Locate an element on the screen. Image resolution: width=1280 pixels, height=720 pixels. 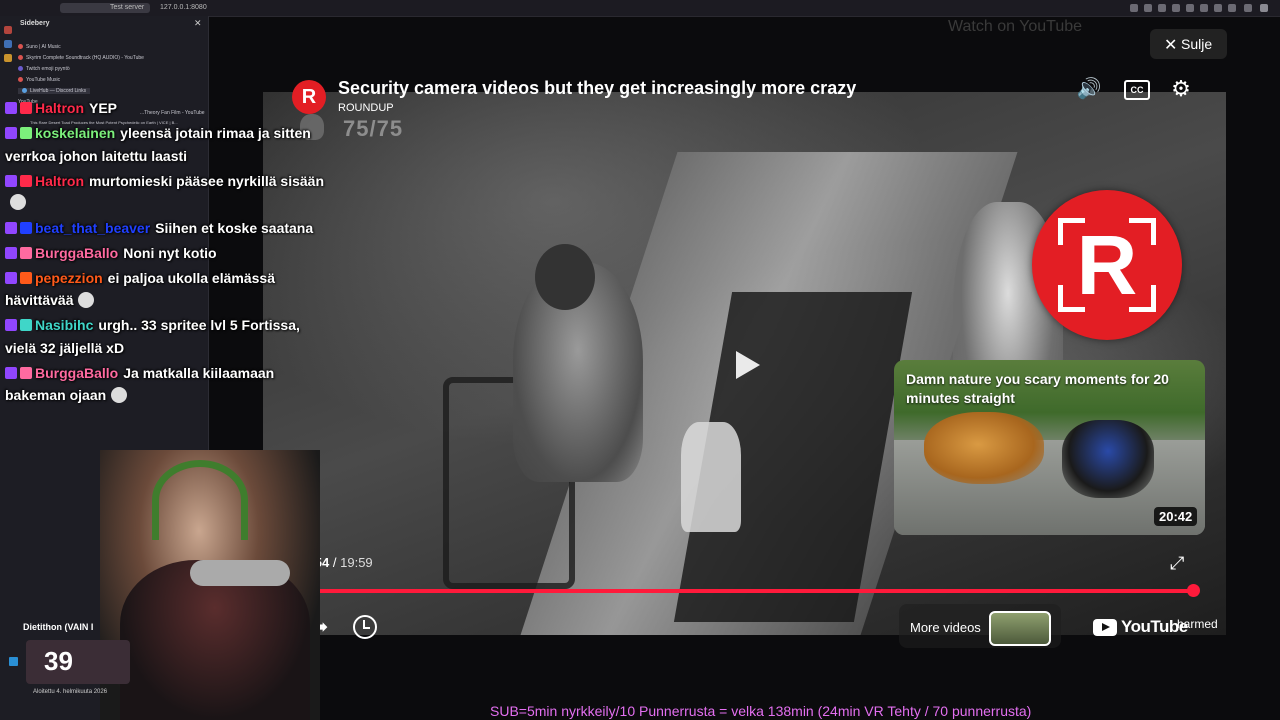
channel-avatar-letter: R is located at coordinates (309, 97).